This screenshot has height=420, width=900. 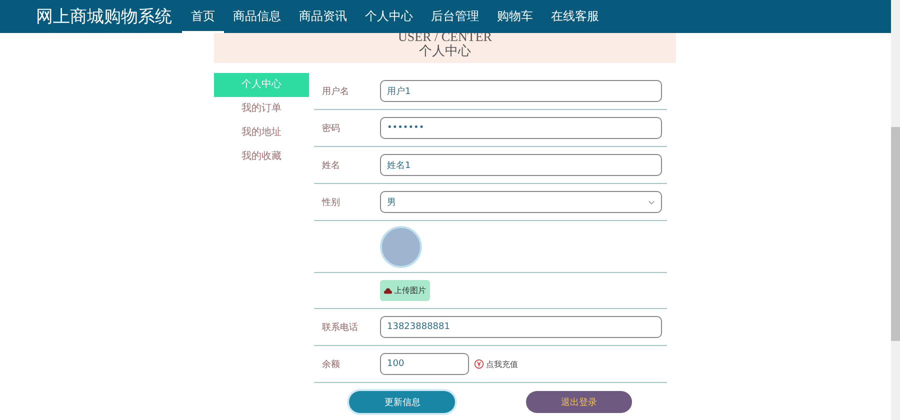 I want to click on field-label: 密码, so click(x=331, y=128).